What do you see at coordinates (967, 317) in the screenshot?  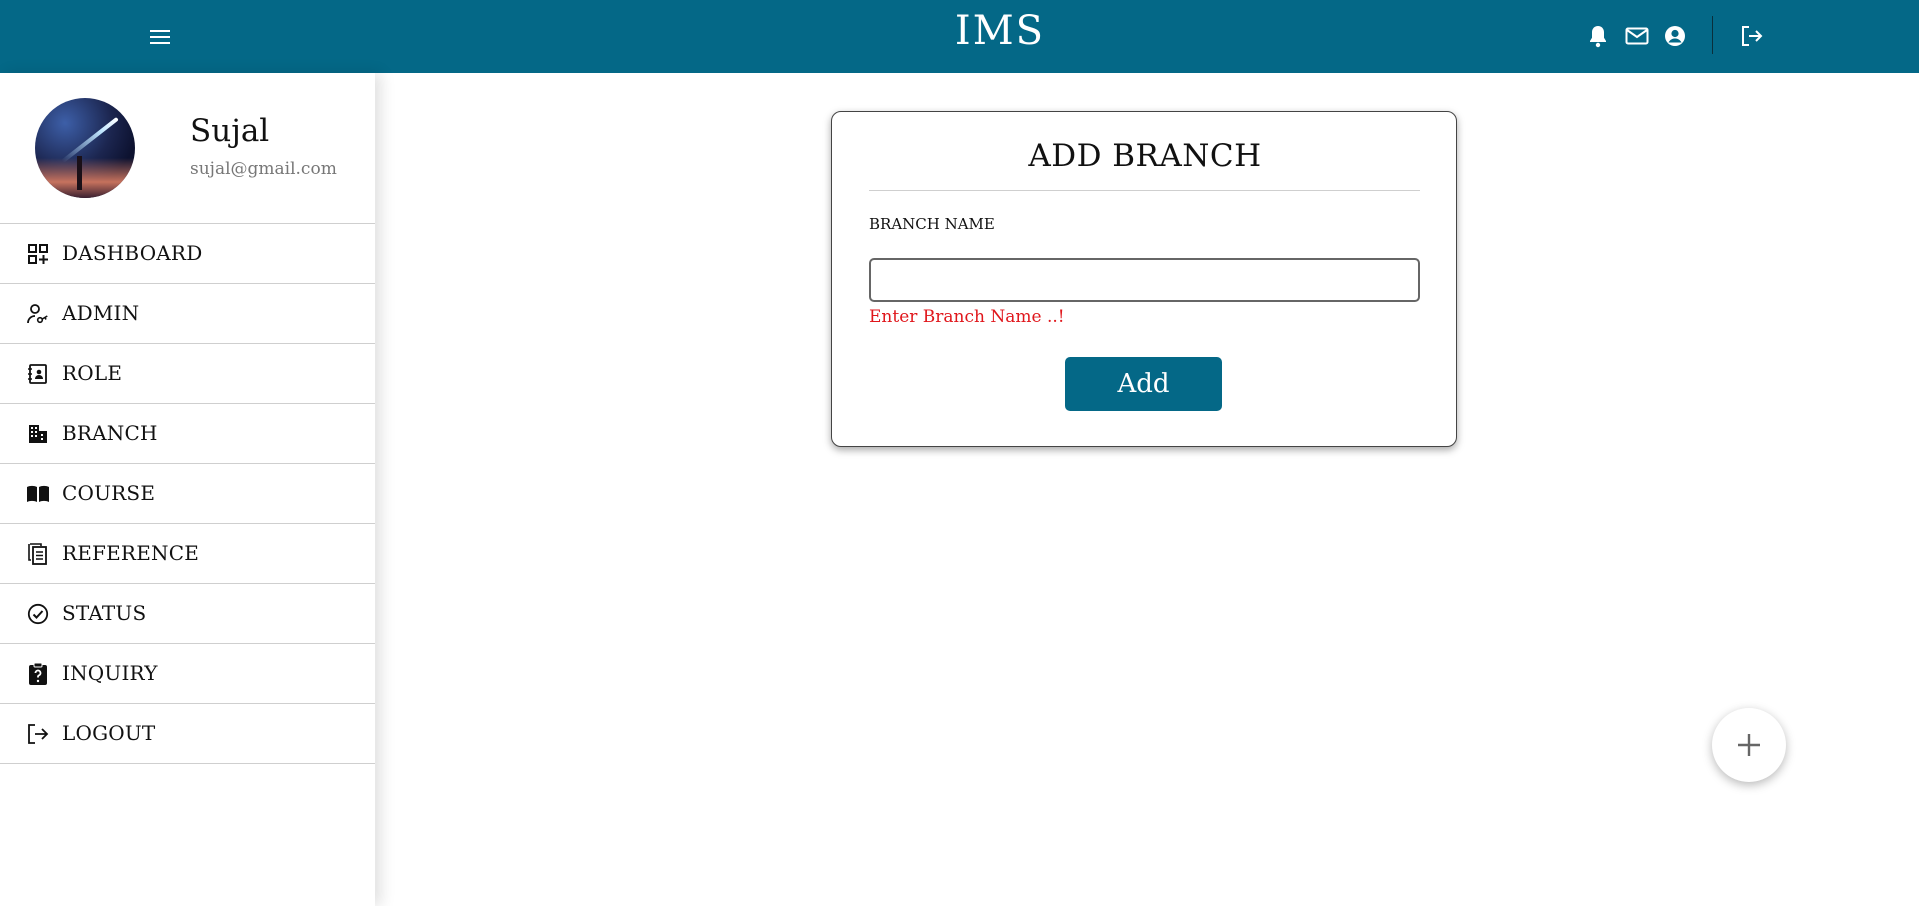 I see `branch-name-error: Enter Branch Name ..!` at bounding box center [967, 317].